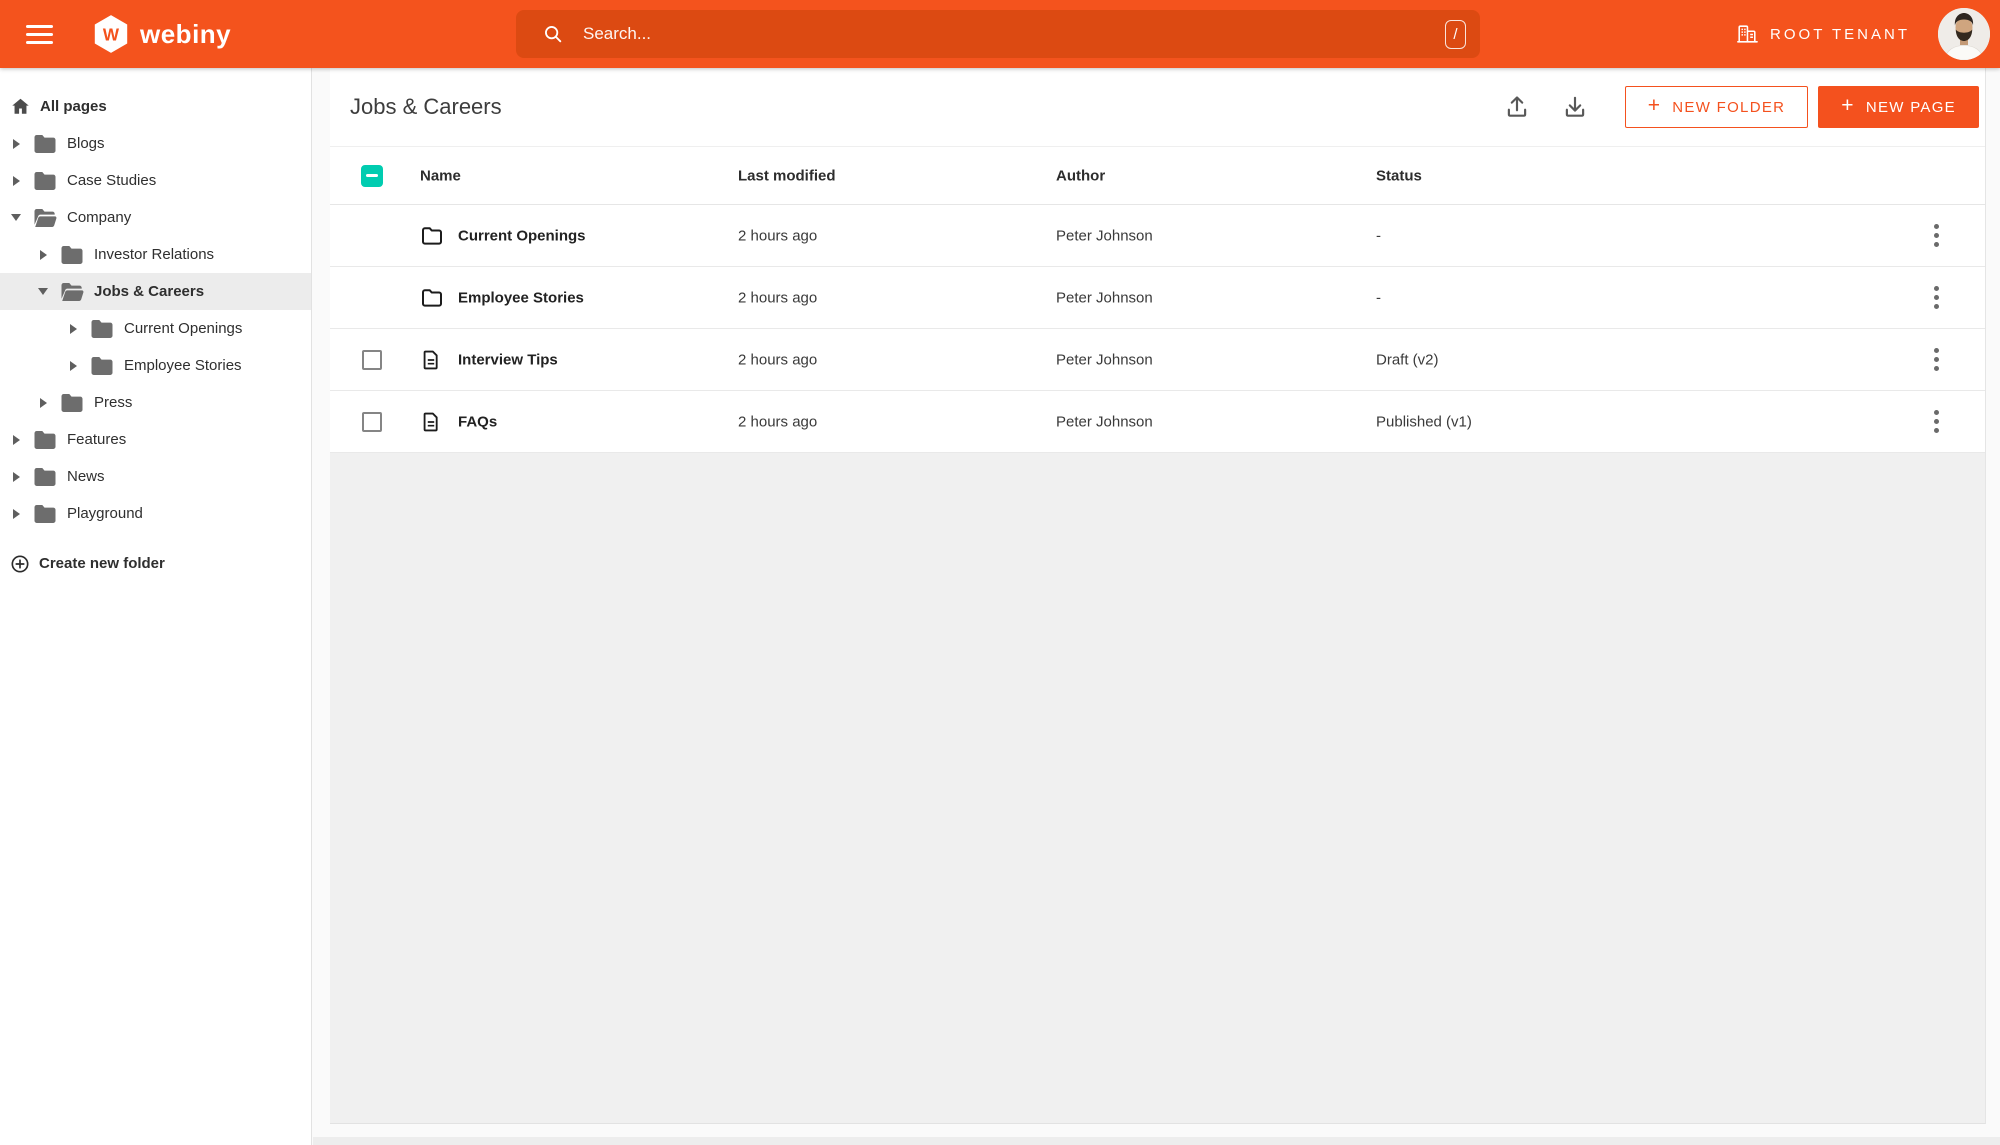  What do you see at coordinates (155, 476) in the screenshot?
I see `sidebar-item-news: News` at bounding box center [155, 476].